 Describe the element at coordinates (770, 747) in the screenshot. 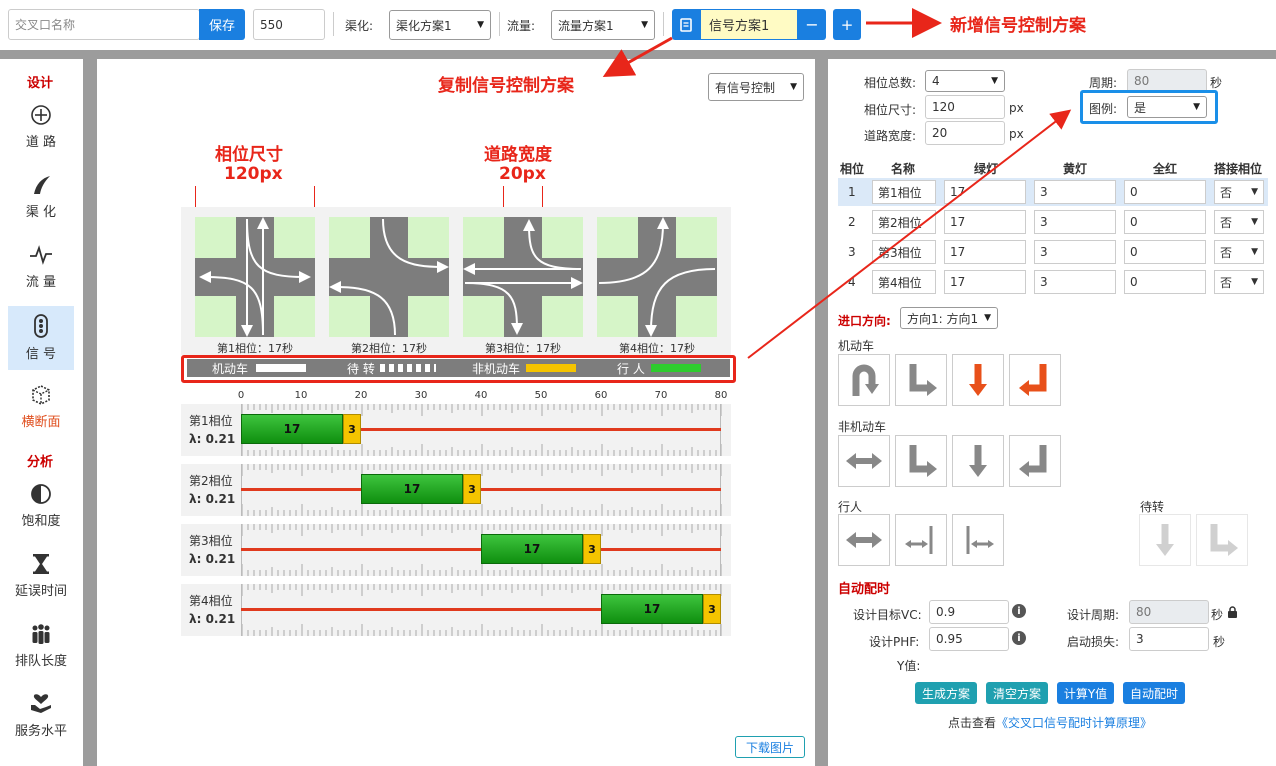

I see `download-image-button: 下载图片` at that location.